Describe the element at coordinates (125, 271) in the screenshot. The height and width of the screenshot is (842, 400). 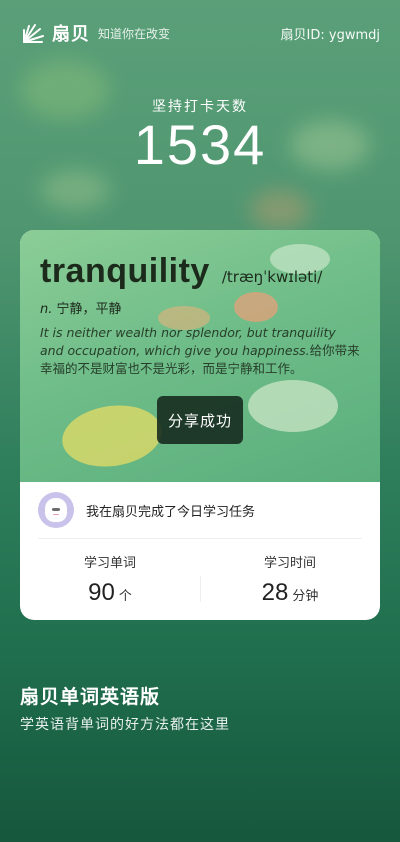
I see `word-title: tranquility` at that location.